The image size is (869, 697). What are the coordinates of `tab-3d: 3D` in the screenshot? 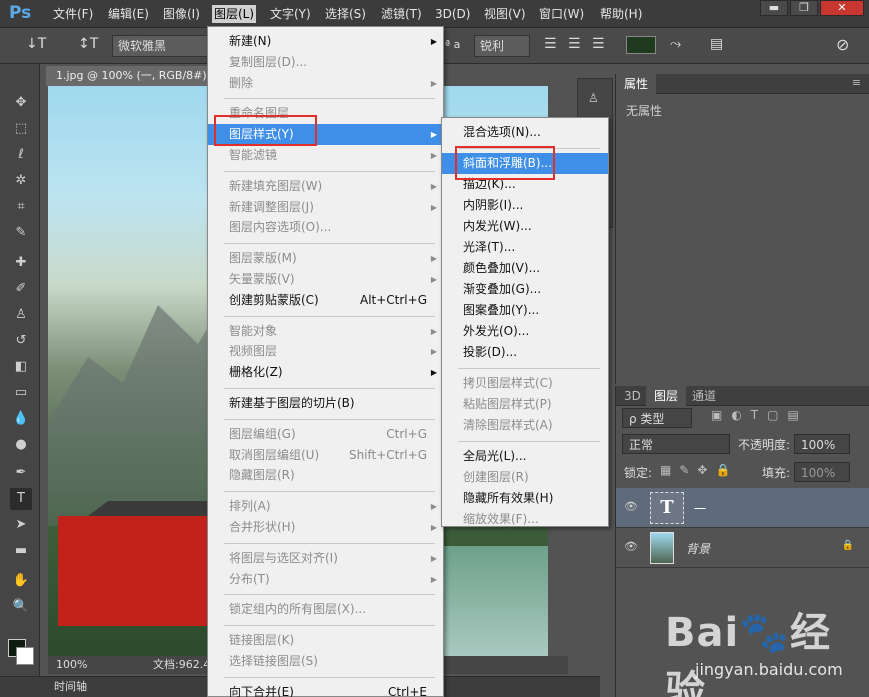 It's located at (632, 396).